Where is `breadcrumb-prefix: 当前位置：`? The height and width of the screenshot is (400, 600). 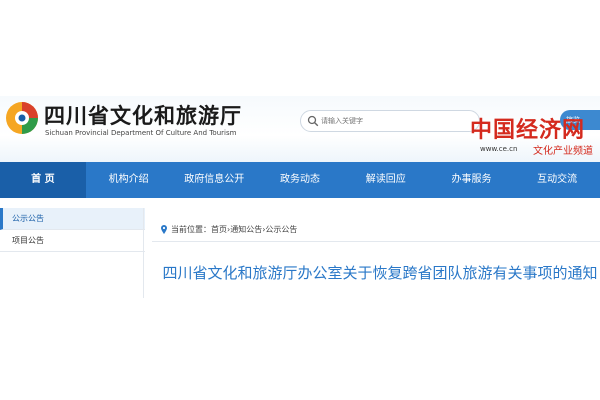 breadcrumb-prefix: 当前位置： is located at coordinates (191, 229).